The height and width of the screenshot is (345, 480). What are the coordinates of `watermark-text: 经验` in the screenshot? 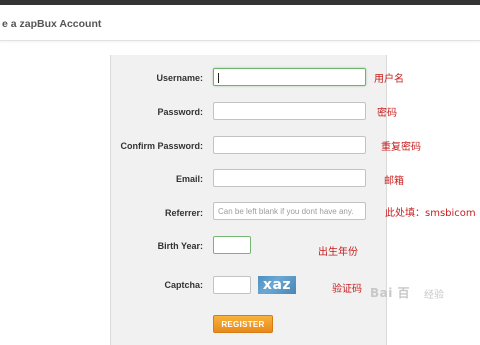 It's located at (434, 295).